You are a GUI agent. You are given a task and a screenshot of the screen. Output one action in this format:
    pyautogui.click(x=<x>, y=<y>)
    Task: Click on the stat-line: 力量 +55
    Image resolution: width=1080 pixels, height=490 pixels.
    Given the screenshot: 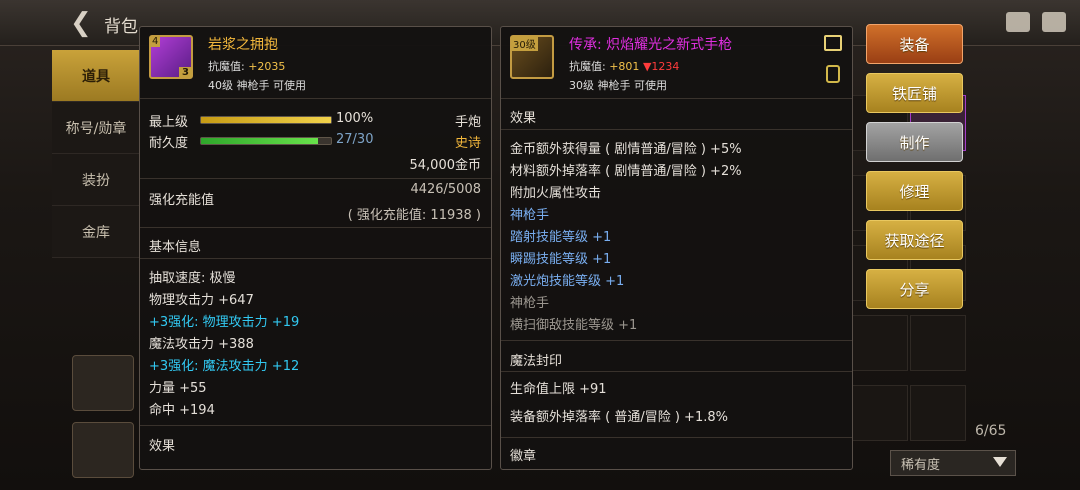 What is the action you would take?
    pyautogui.click(x=178, y=388)
    